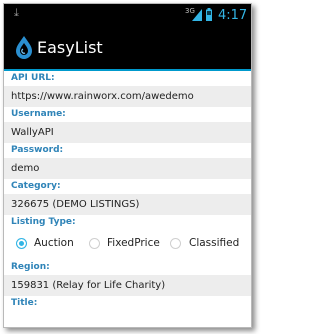 The width and height of the screenshot is (320, 334). I want to click on password-field: demo, so click(127, 168).